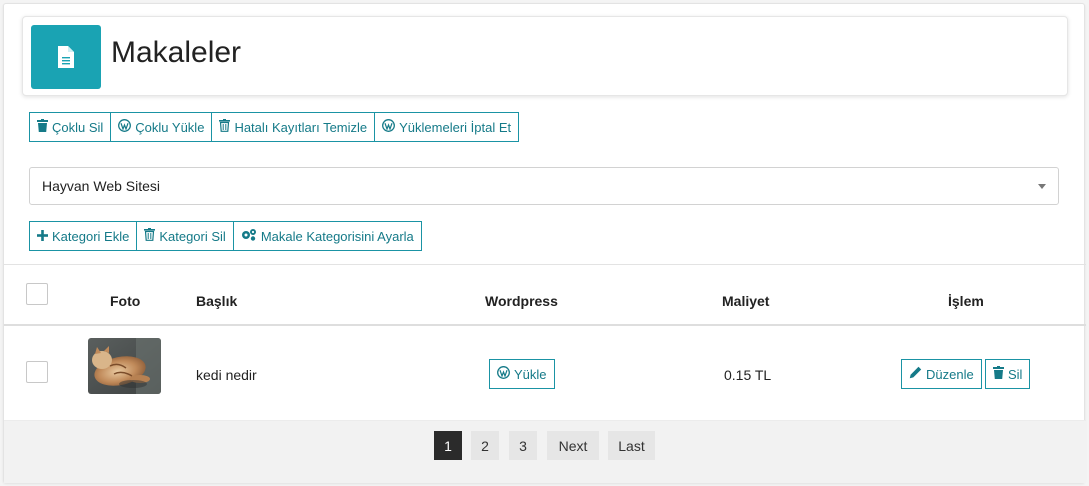  I want to click on page-3-button: 3, so click(523, 445).